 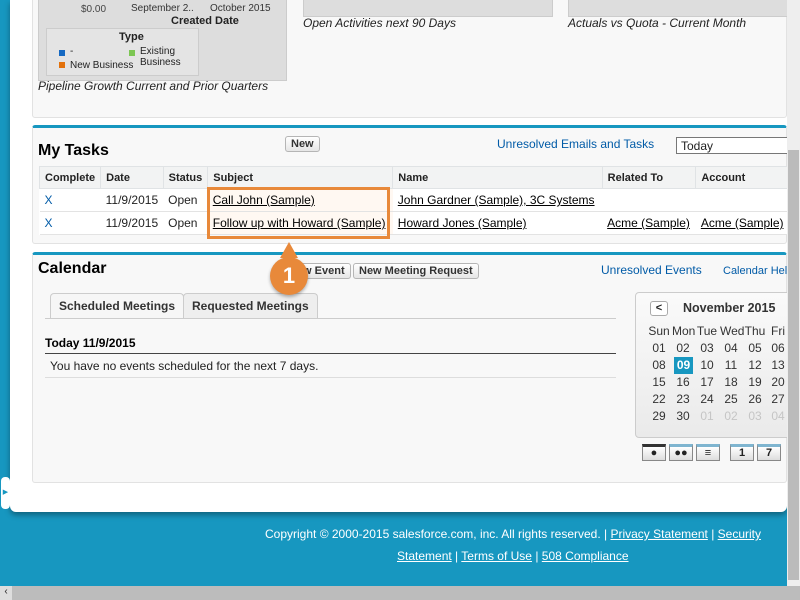 I want to click on calendar-help-link: Calendar Help, so click(x=755, y=271).